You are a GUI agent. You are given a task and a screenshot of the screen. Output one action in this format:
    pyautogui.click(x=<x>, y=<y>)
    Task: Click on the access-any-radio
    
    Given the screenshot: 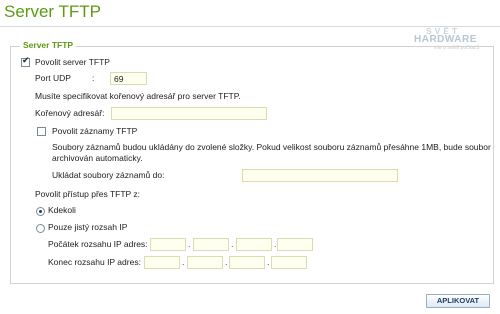 What is the action you would take?
    pyautogui.click(x=40, y=211)
    